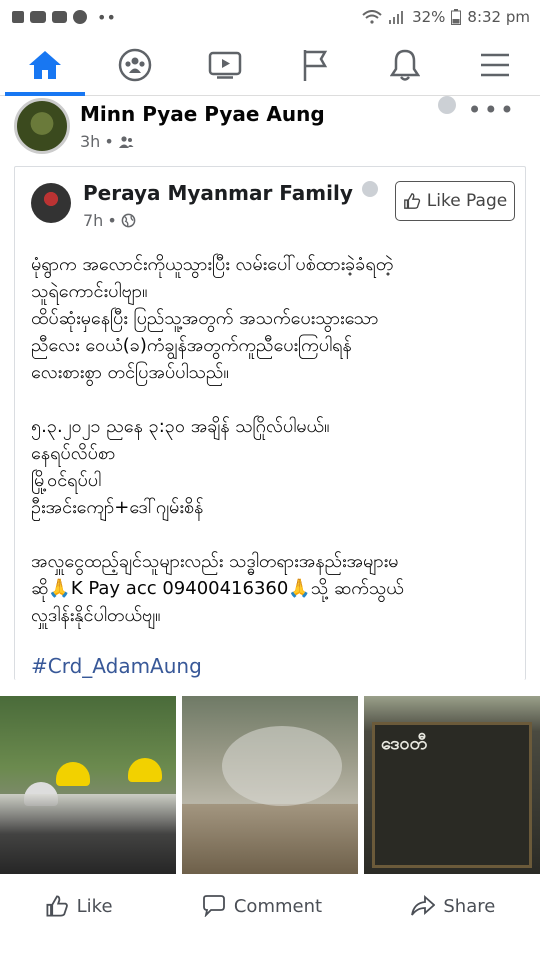 This screenshot has height=960, width=540. I want to click on status-right: 32% 8:32 pm, so click(446, 17).